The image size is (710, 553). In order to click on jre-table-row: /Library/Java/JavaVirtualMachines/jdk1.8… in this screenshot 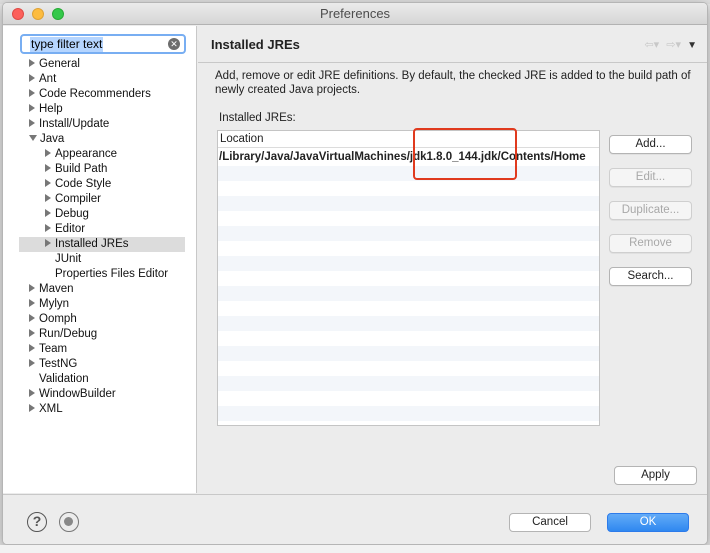, I will do `click(408, 157)`.